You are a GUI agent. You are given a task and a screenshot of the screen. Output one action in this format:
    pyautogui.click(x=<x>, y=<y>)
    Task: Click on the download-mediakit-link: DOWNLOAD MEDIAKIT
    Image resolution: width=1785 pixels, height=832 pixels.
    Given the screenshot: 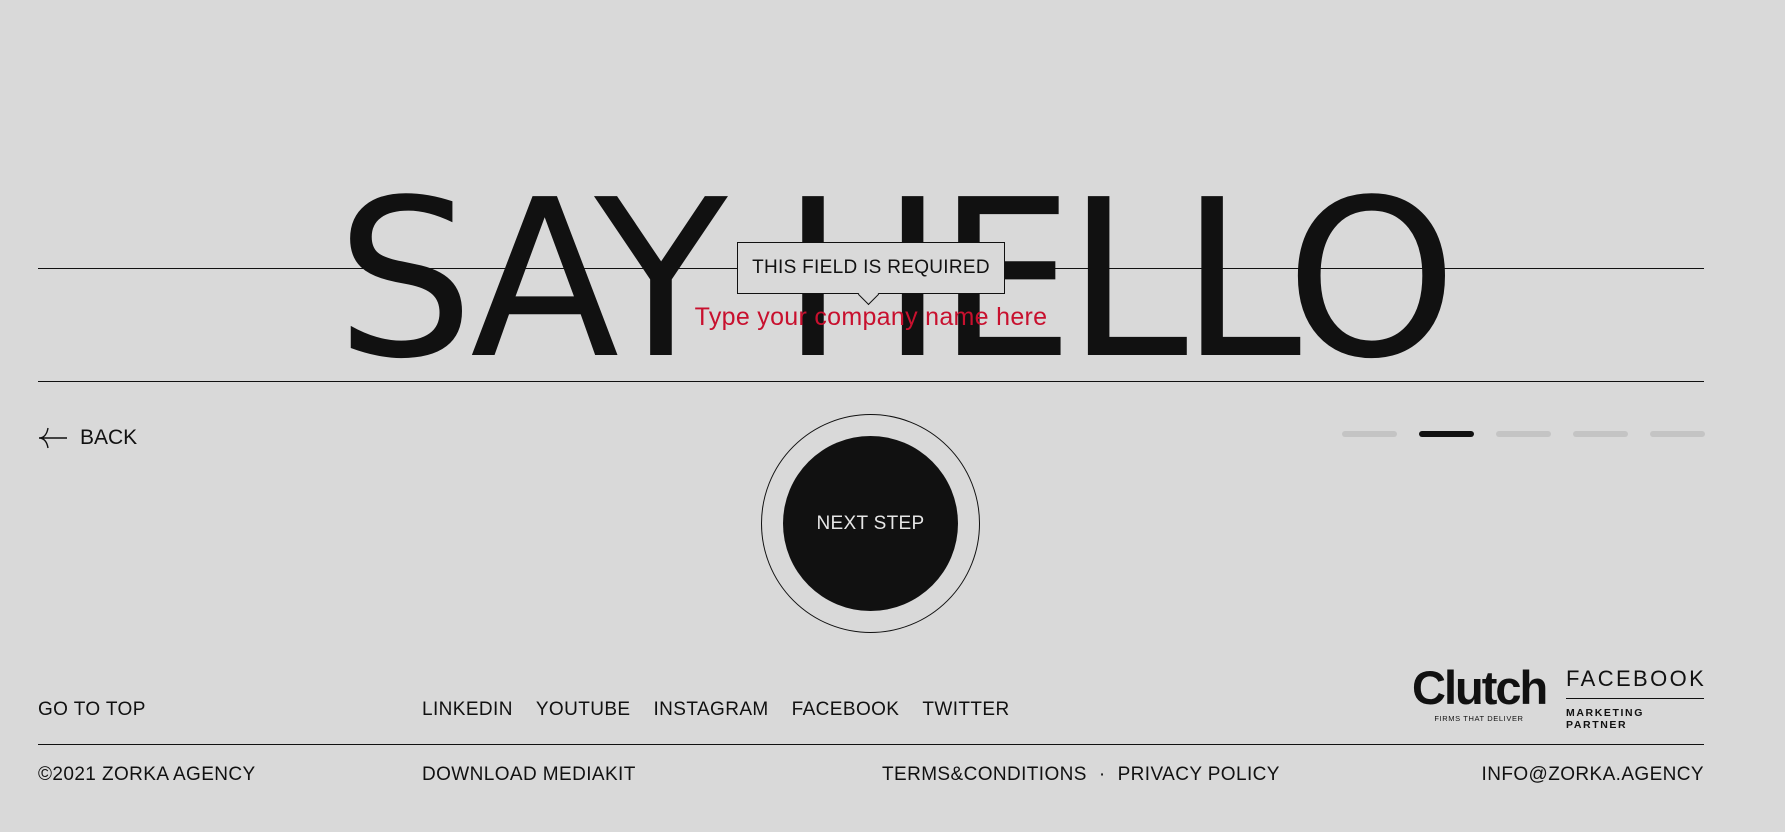 What is the action you would take?
    pyautogui.click(x=529, y=775)
    